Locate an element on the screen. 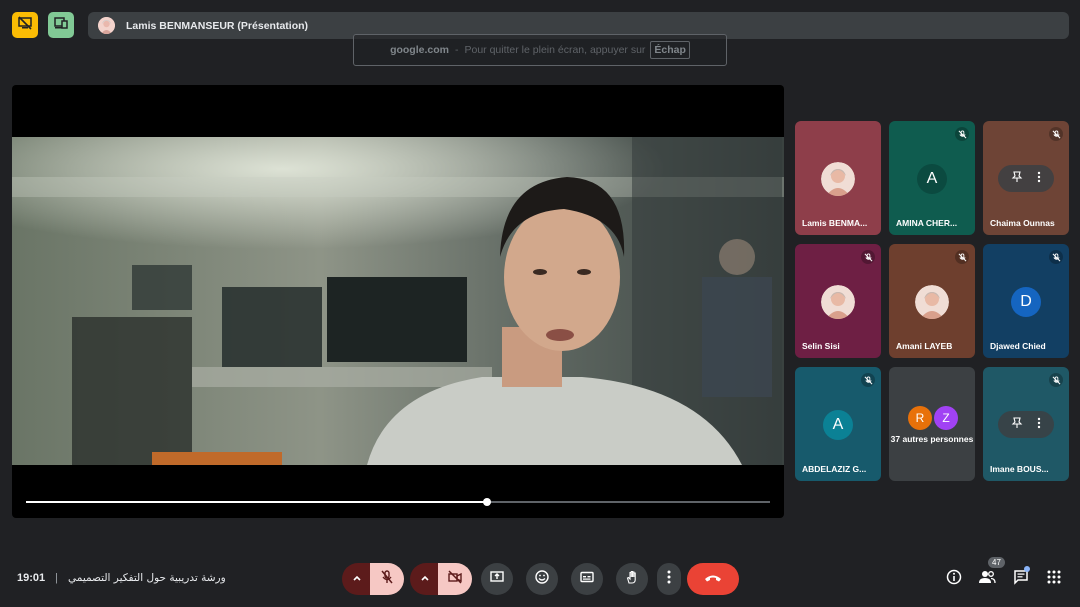 The image size is (1080, 607). stop-present-icon is located at coordinates (25, 25).